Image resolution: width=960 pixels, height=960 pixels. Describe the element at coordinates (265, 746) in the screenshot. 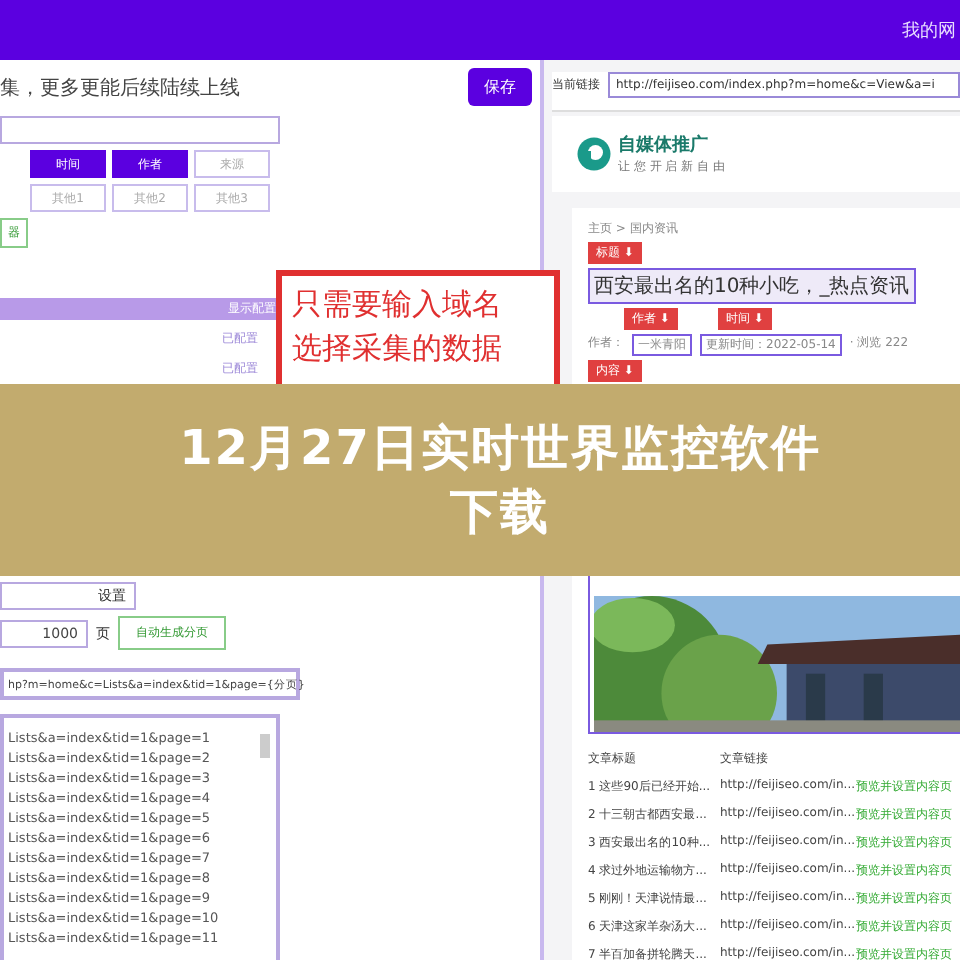

I see `scrollbar` at that location.